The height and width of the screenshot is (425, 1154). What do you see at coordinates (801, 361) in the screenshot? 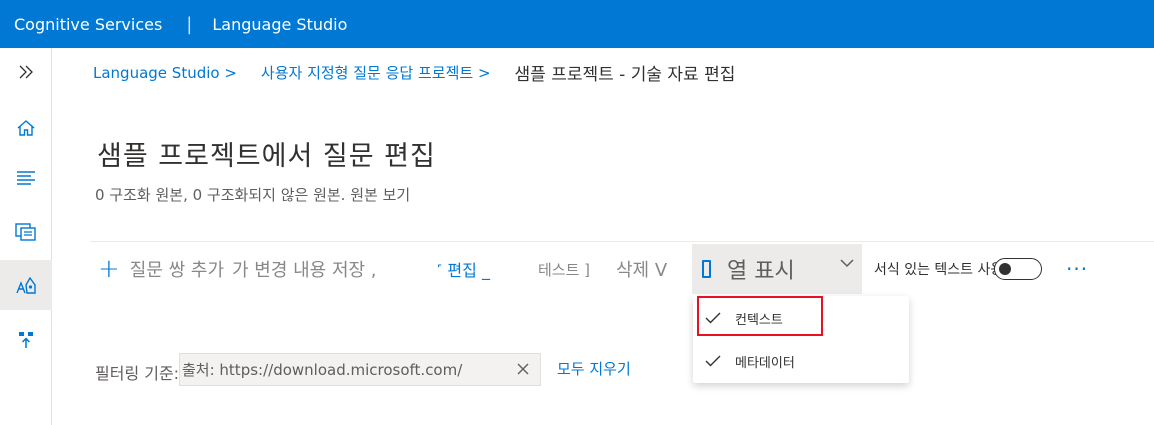
I see `menu-item-metadata: 메타데이터` at bounding box center [801, 361].